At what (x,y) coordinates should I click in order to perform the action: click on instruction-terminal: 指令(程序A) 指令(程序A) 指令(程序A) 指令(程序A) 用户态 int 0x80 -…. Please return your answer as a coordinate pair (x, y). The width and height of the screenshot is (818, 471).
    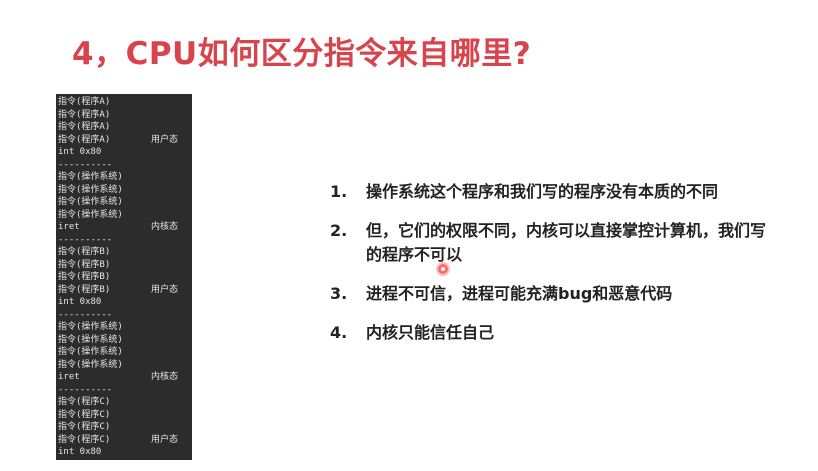
    Looking at the image, I should click on (124, 277).